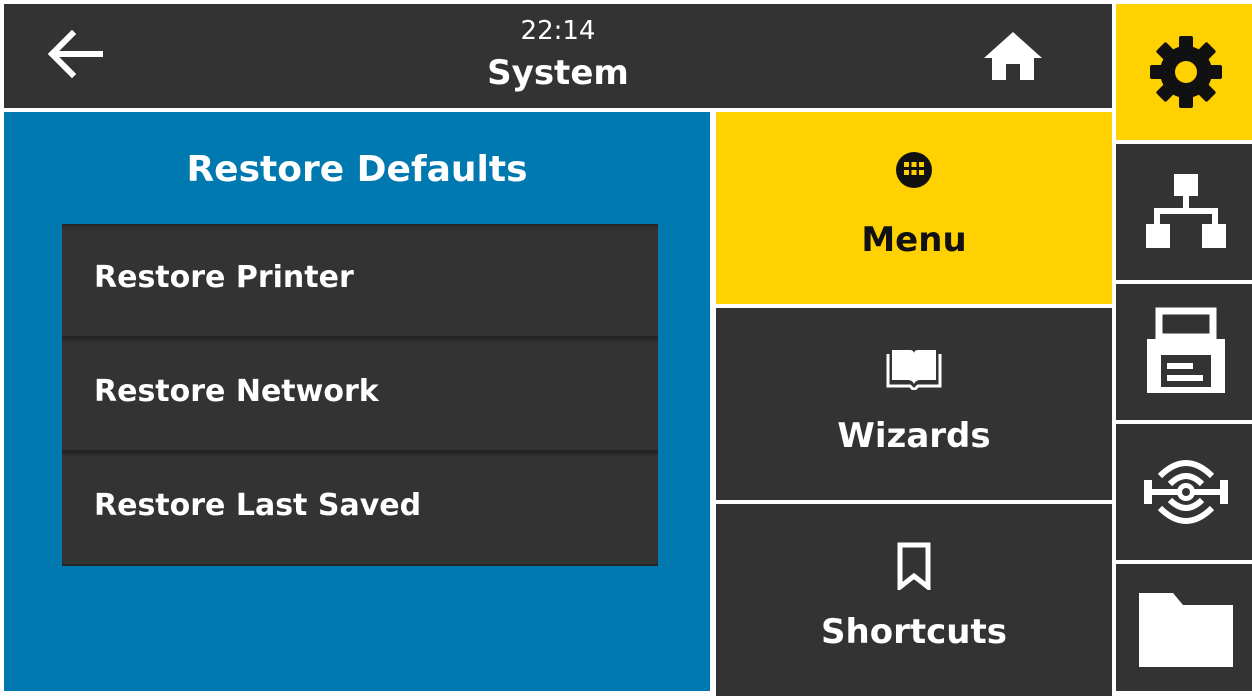  I want to click on home-icon, so click(1013, 56).